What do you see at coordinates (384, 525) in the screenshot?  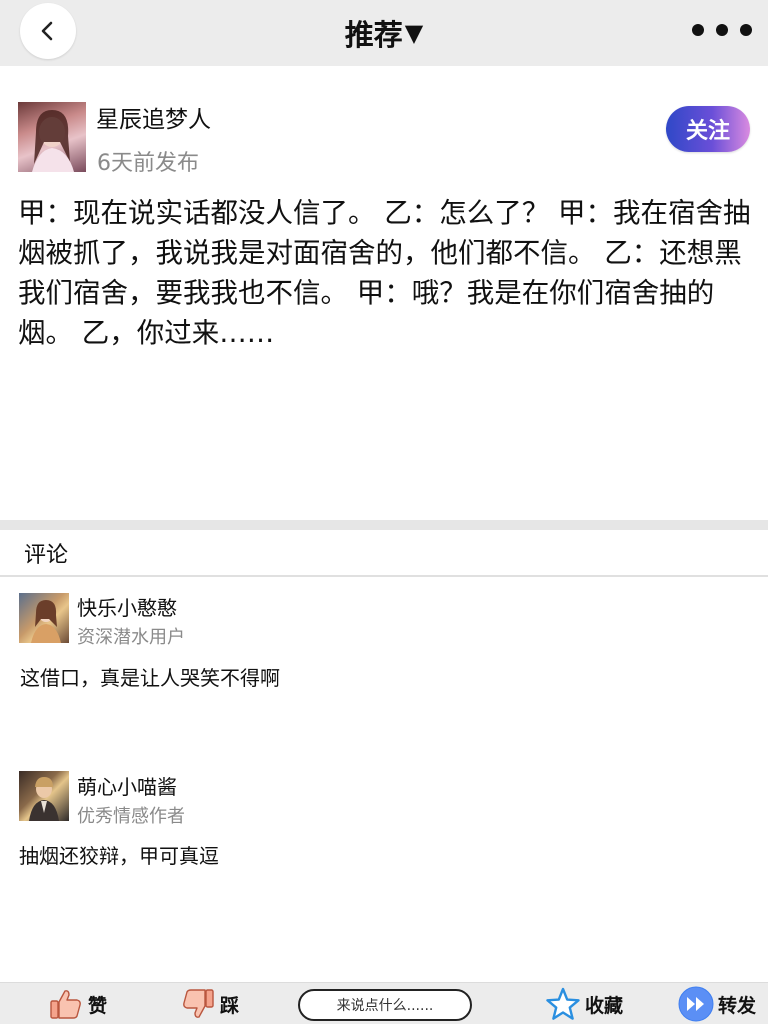 I see `section-divider` at bounding box center [384, 525].